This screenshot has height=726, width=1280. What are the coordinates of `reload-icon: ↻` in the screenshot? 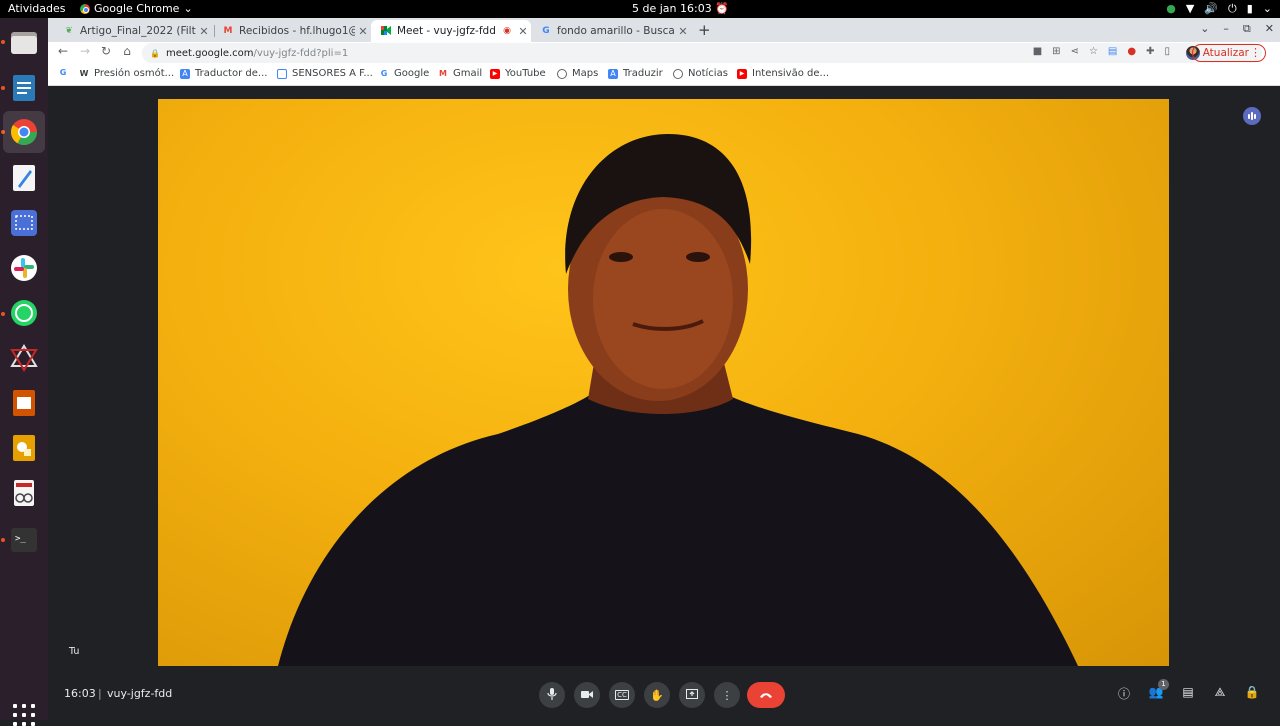 It's located at (106, 51).